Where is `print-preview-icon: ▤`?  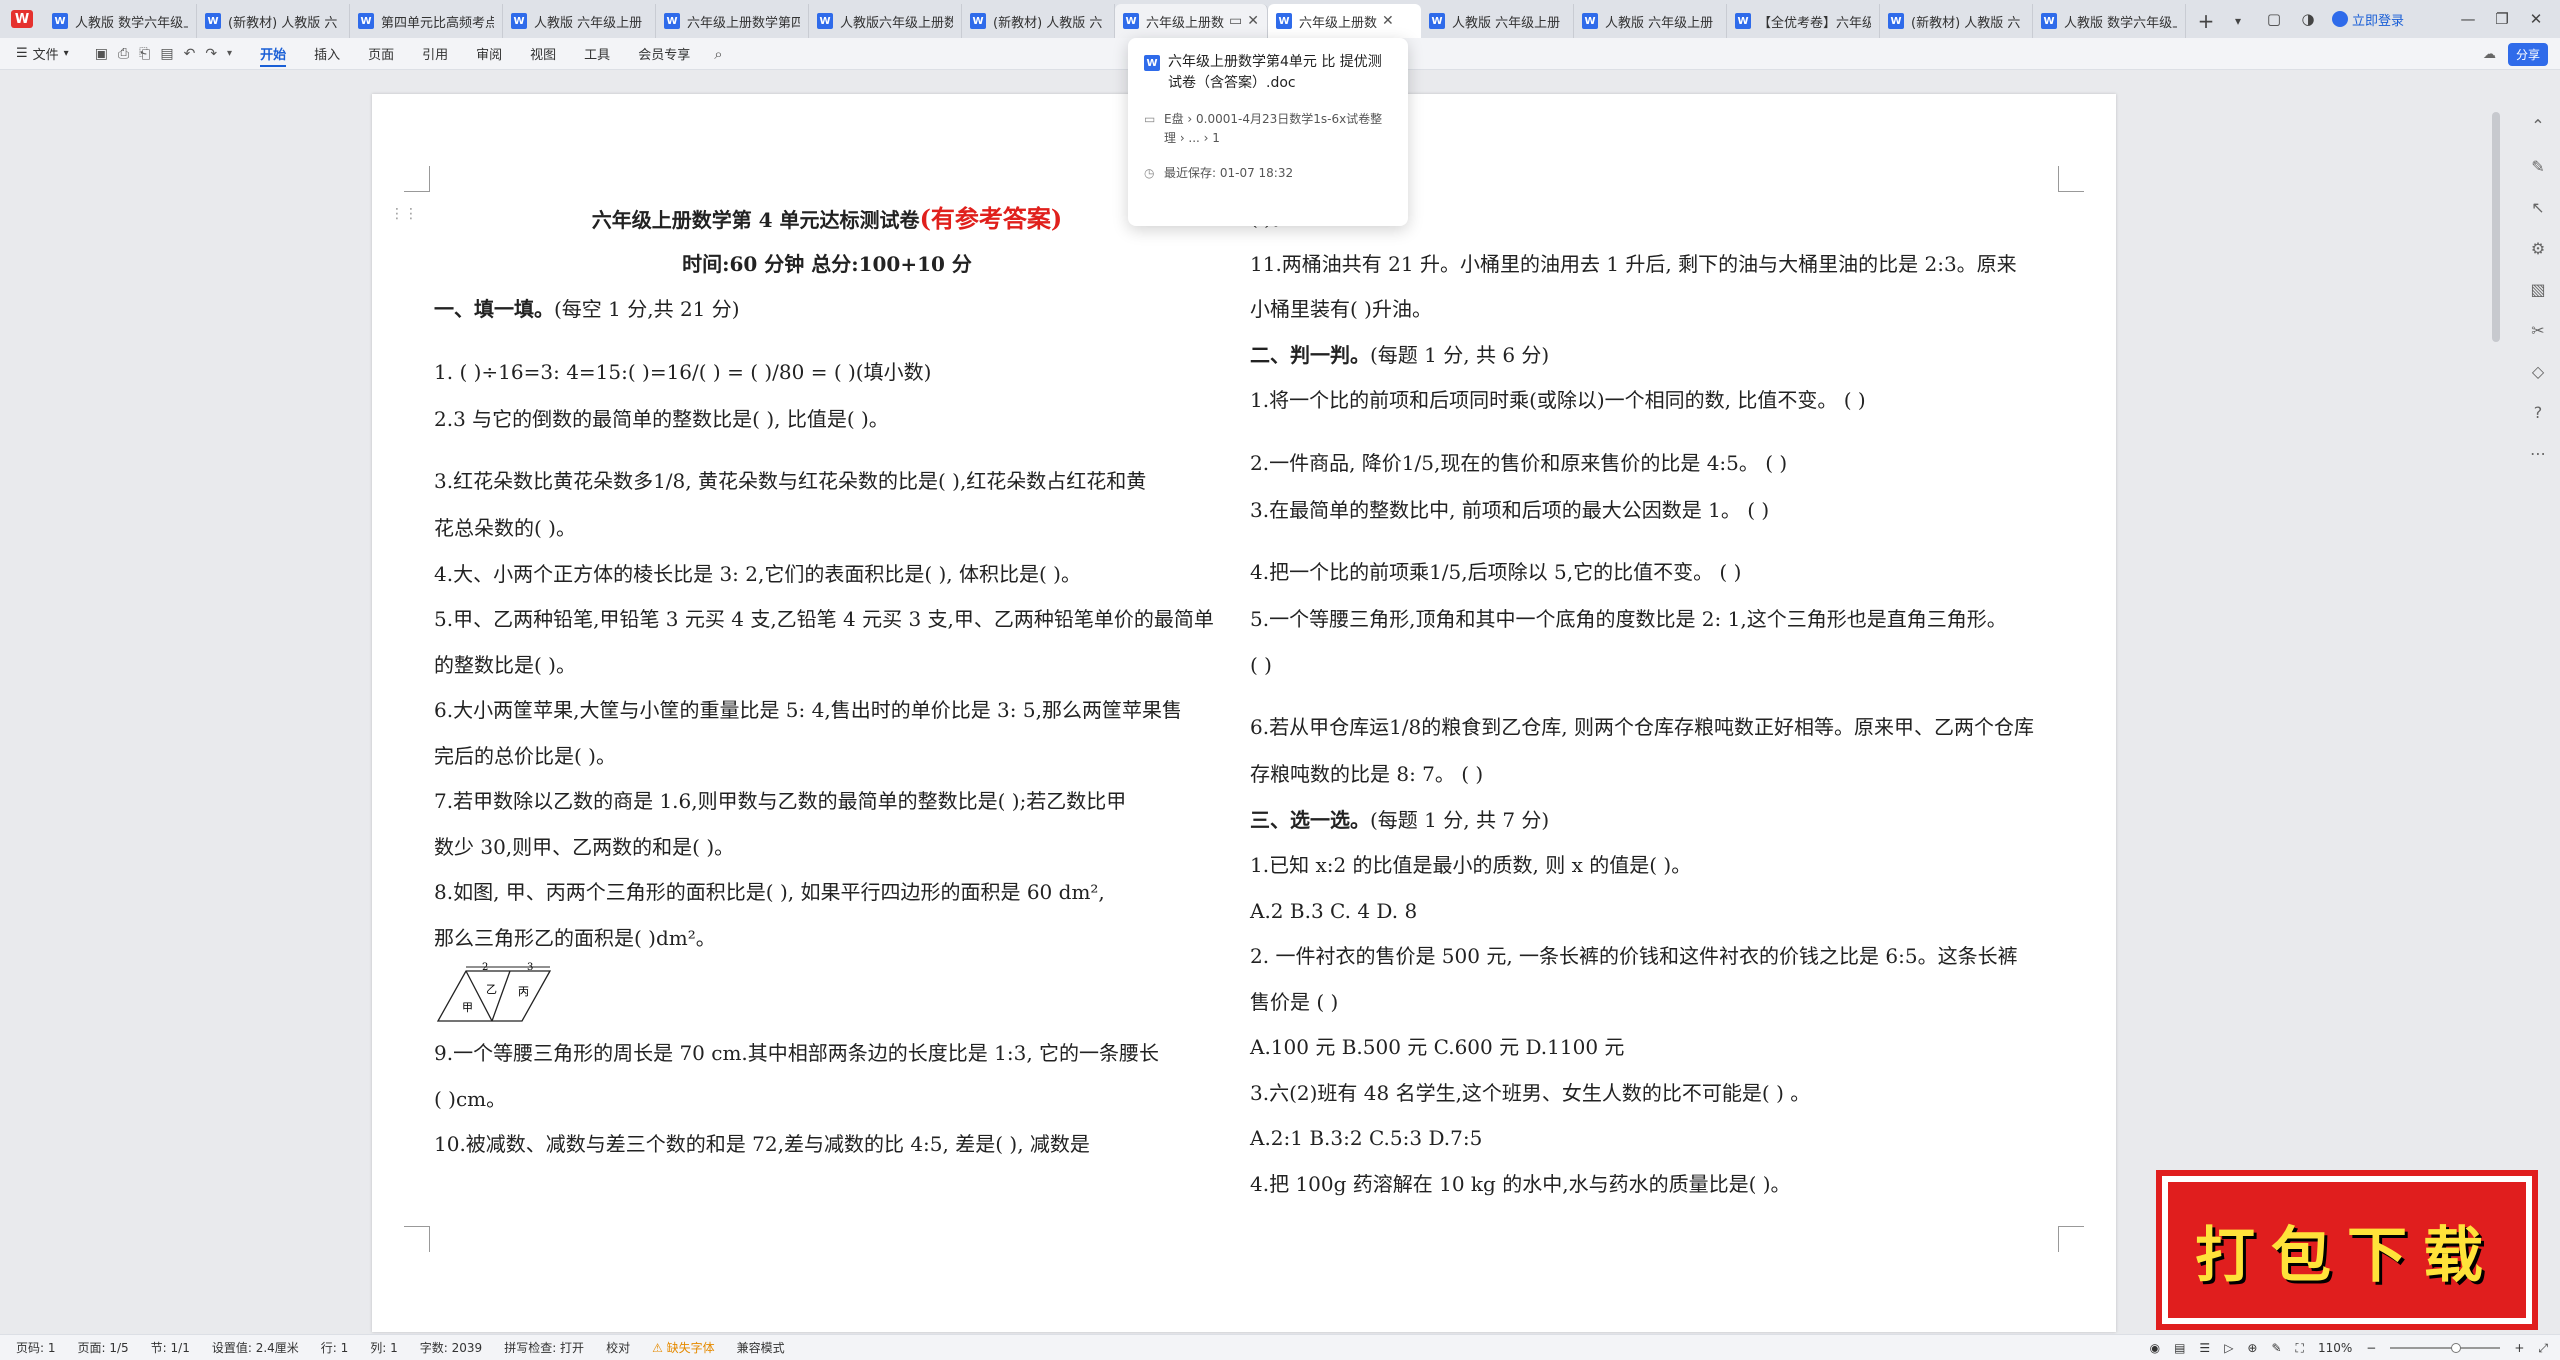
print-preview-icon: ▤ is located at coordinates (166, 54).